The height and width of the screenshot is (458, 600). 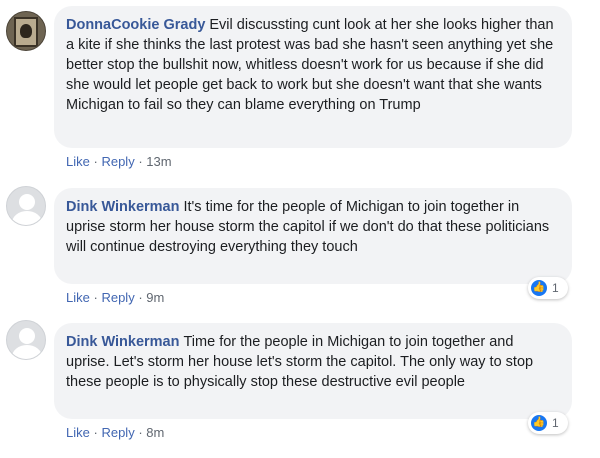 I want to click on comment-actions: Like · Reply · 9m, so click(x=115, y=297).